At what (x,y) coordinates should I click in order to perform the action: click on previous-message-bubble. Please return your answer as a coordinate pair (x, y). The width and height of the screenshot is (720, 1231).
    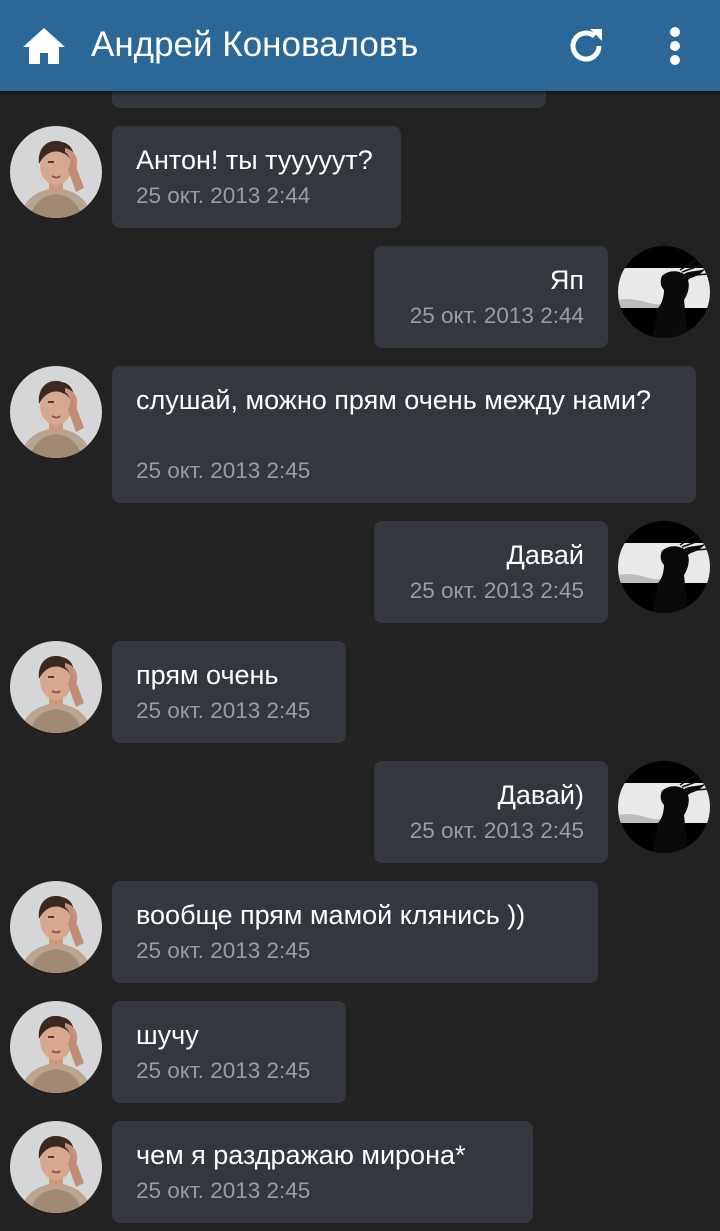
    Looking at the image, I should click on (329, 99).